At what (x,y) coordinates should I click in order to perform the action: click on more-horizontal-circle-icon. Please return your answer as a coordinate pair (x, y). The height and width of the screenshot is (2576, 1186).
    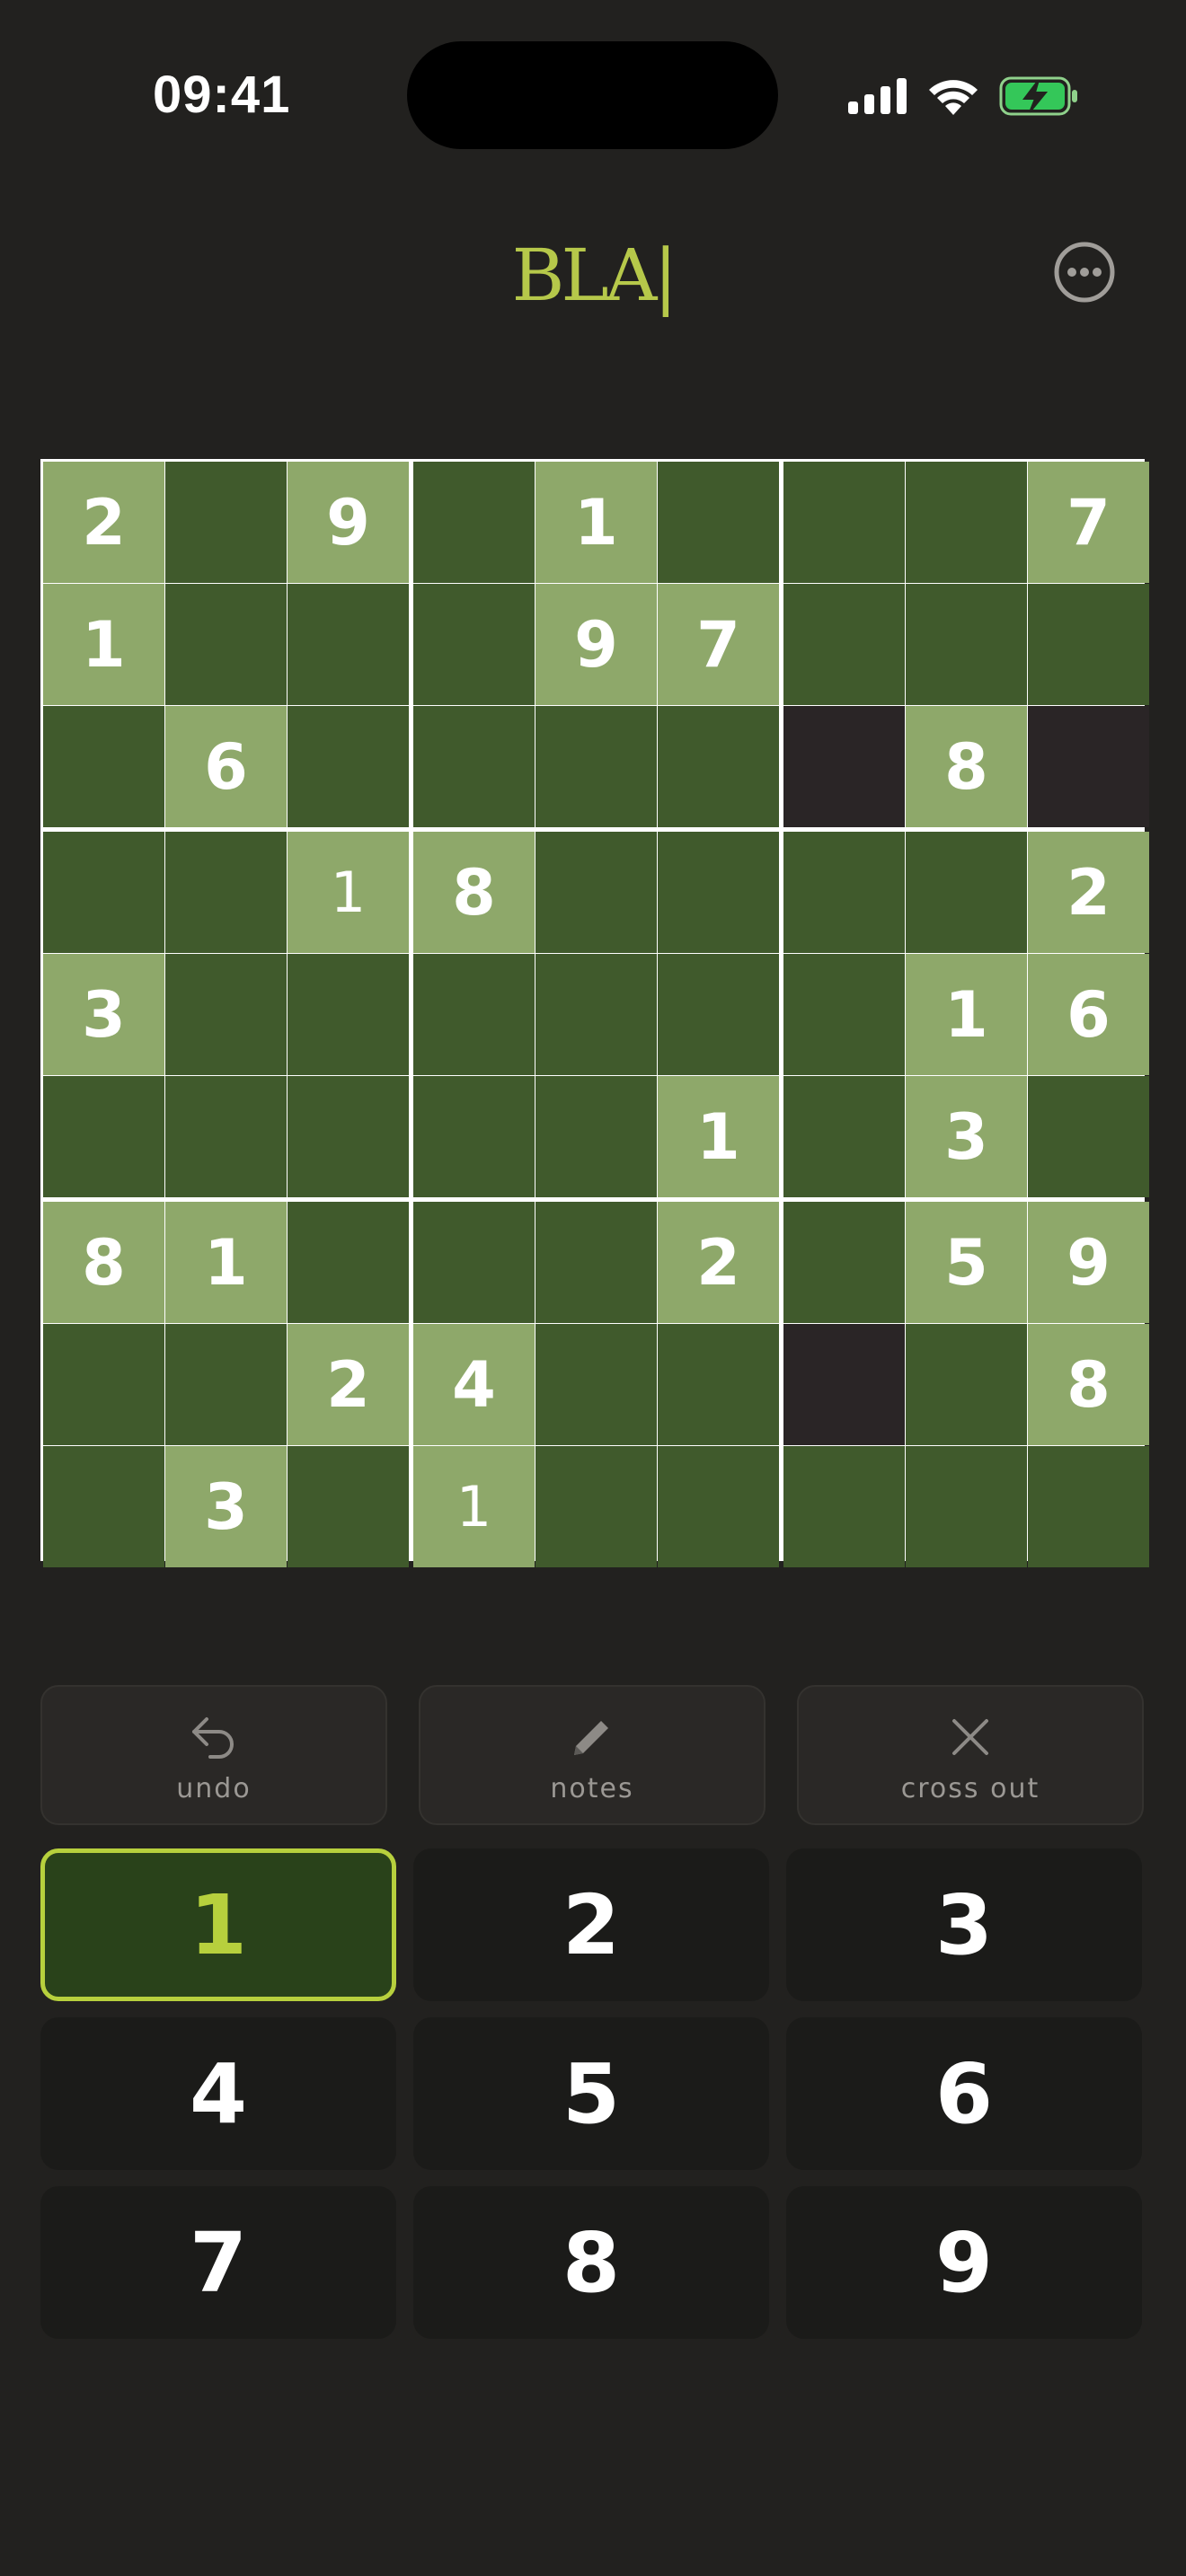
    Looking at the image, I should click on (1084, 272).